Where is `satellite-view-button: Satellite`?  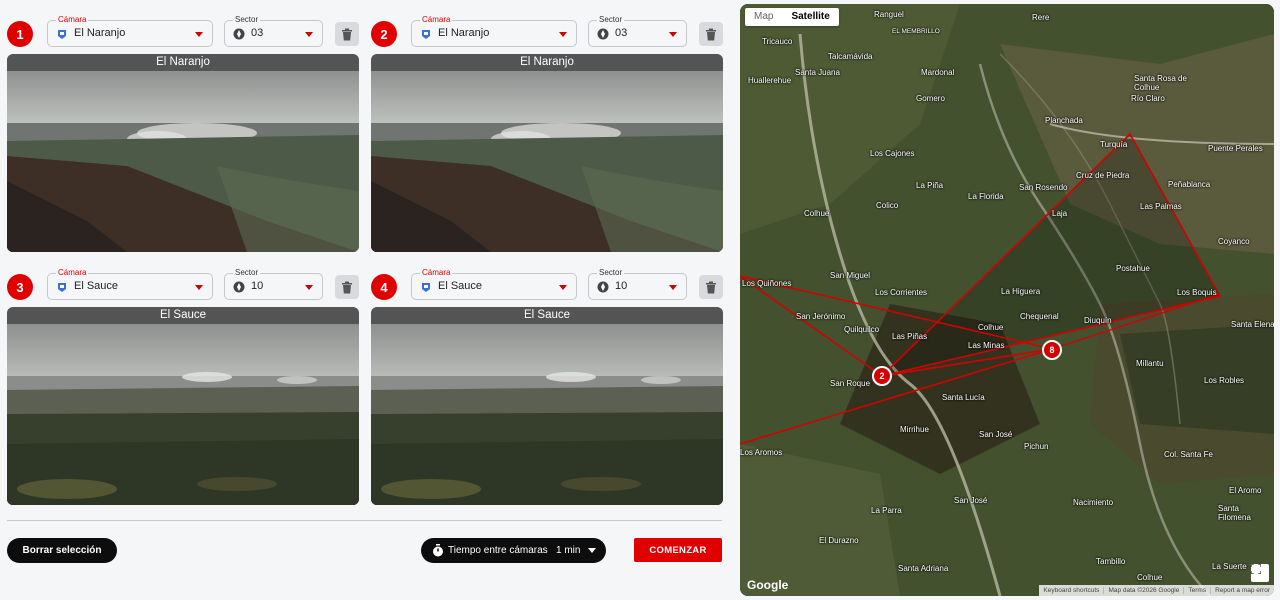 satellite-view-button: Satellite is located at coordinates (810, 17).